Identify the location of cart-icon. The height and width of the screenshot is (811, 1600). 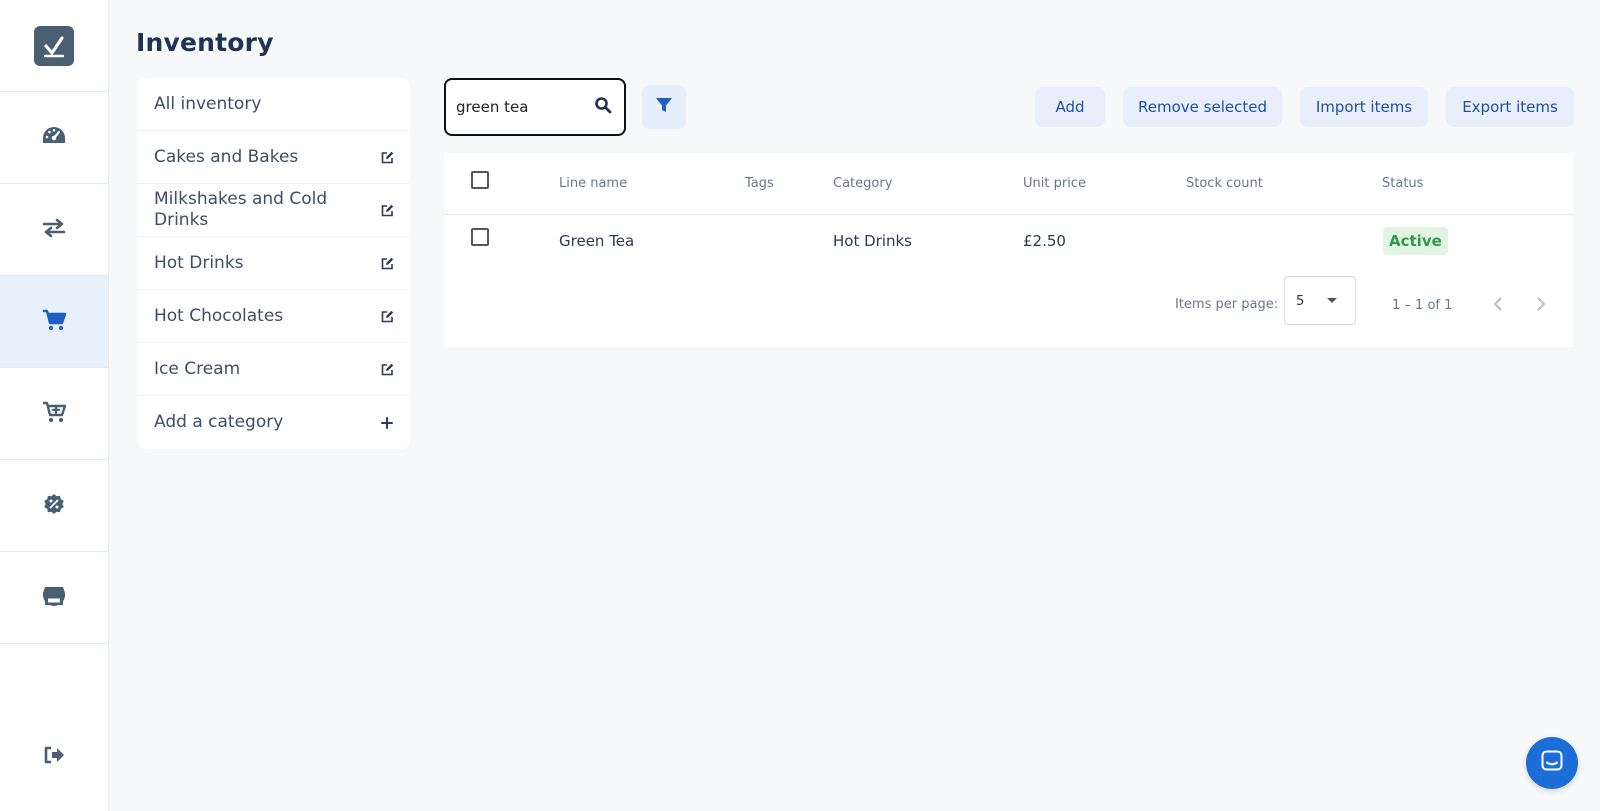
(54, 322).